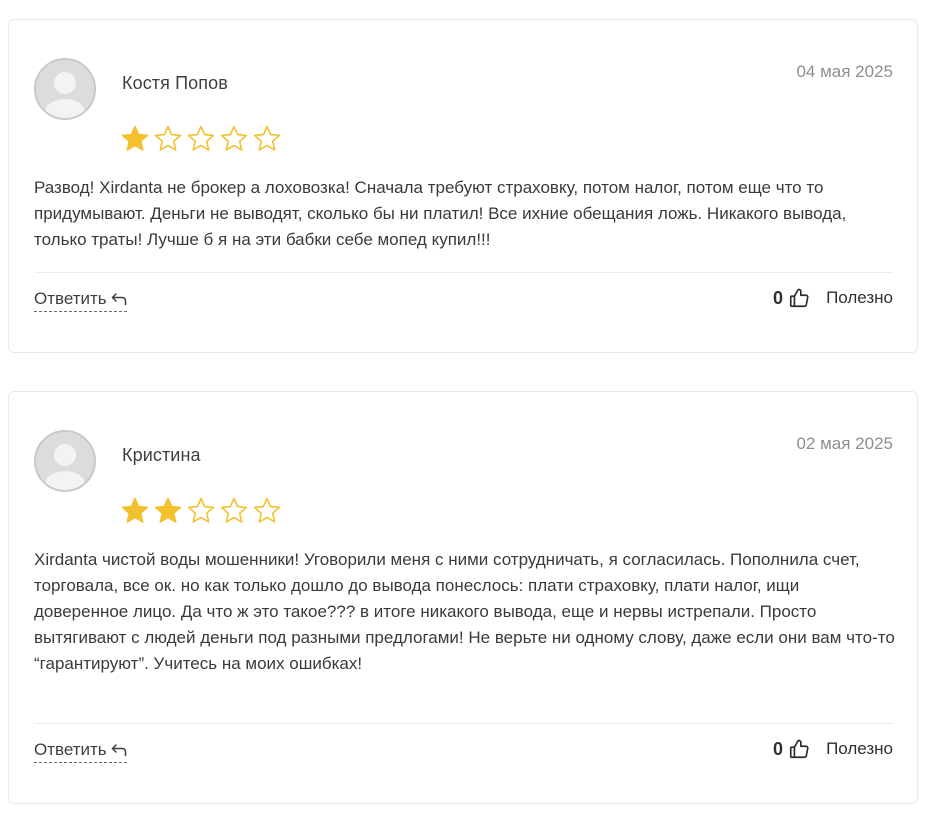  Describe the element at coordinates (844, 443) in the screenshot. I see `review-date: 02 мая 2025` at that location.